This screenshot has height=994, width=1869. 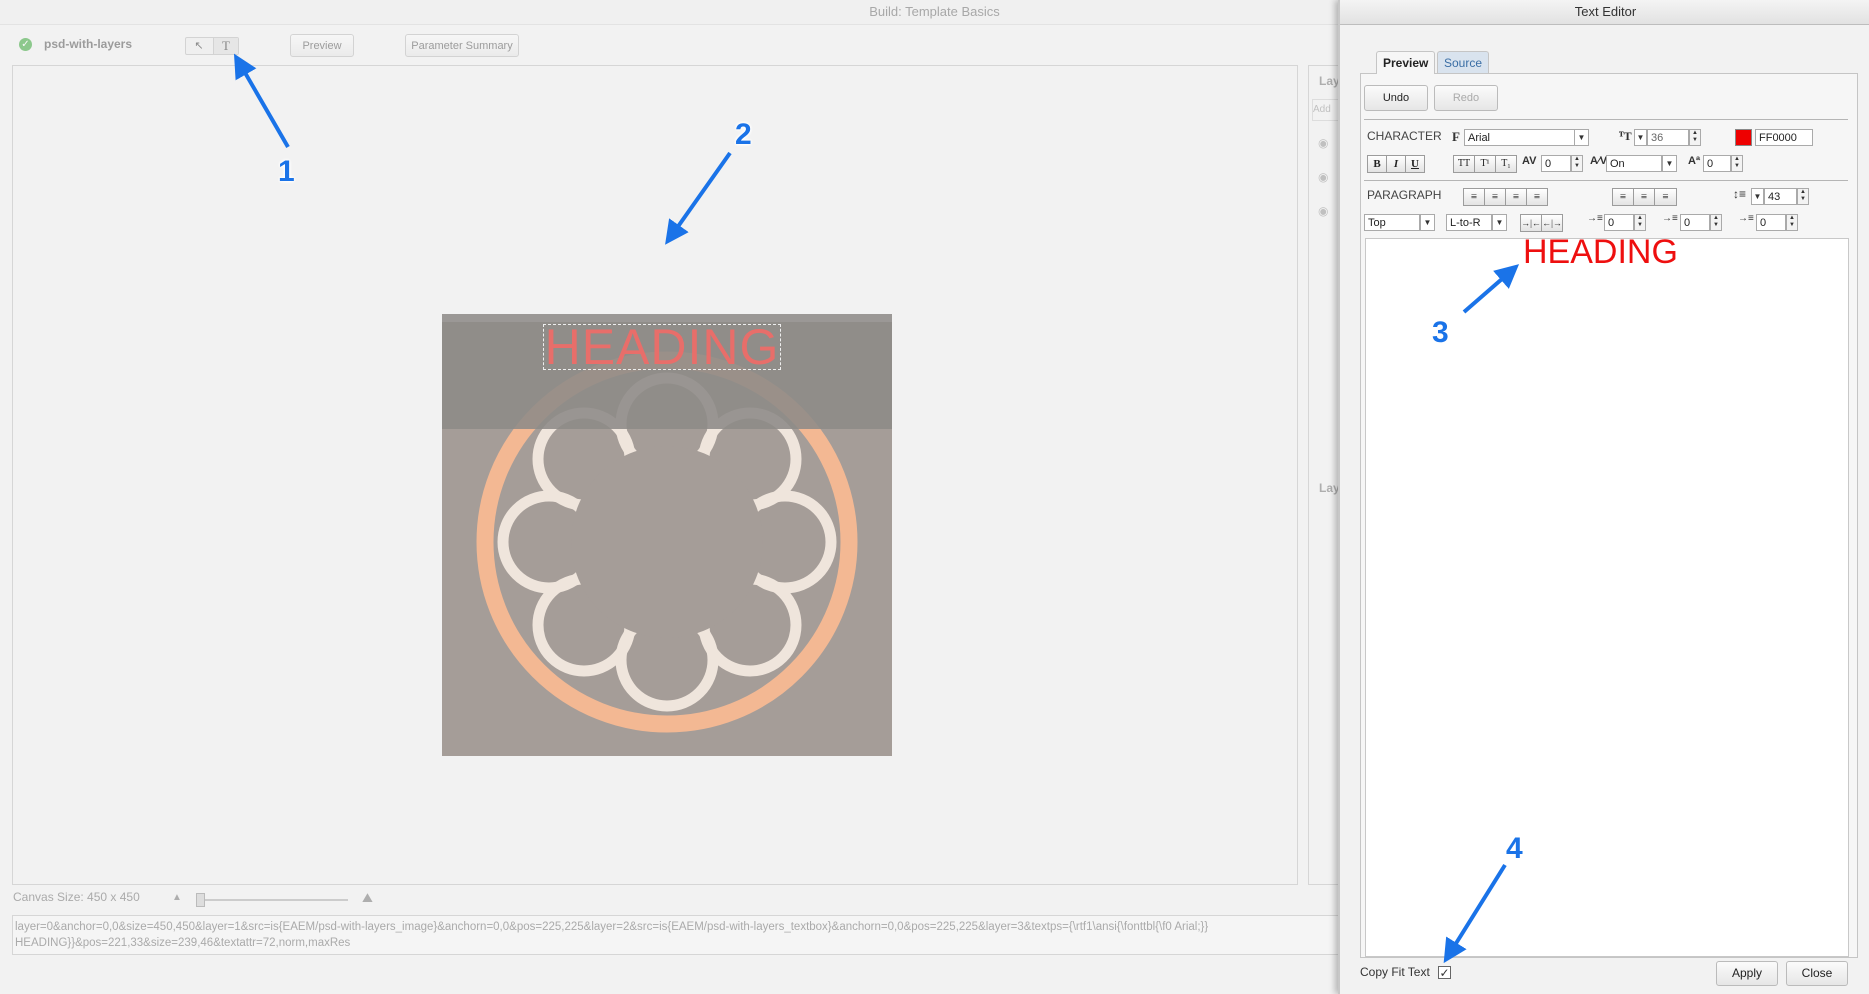 I want to click on indent-left-input: 0, so click(x=1695, y=222).